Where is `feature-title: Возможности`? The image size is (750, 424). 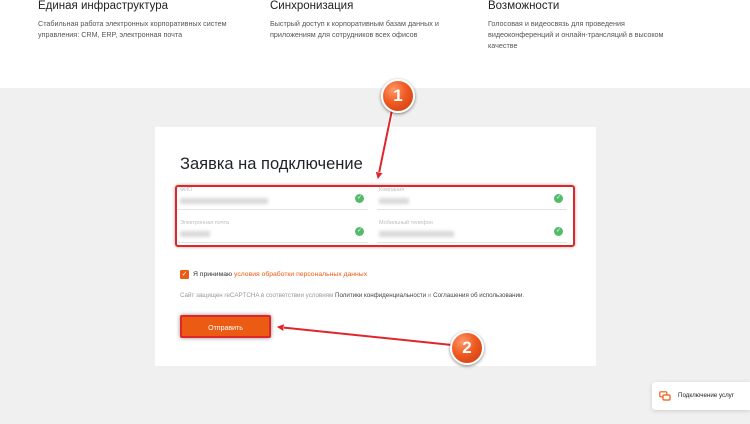
feature-title: Возможности is located at coordinates (524, 6).